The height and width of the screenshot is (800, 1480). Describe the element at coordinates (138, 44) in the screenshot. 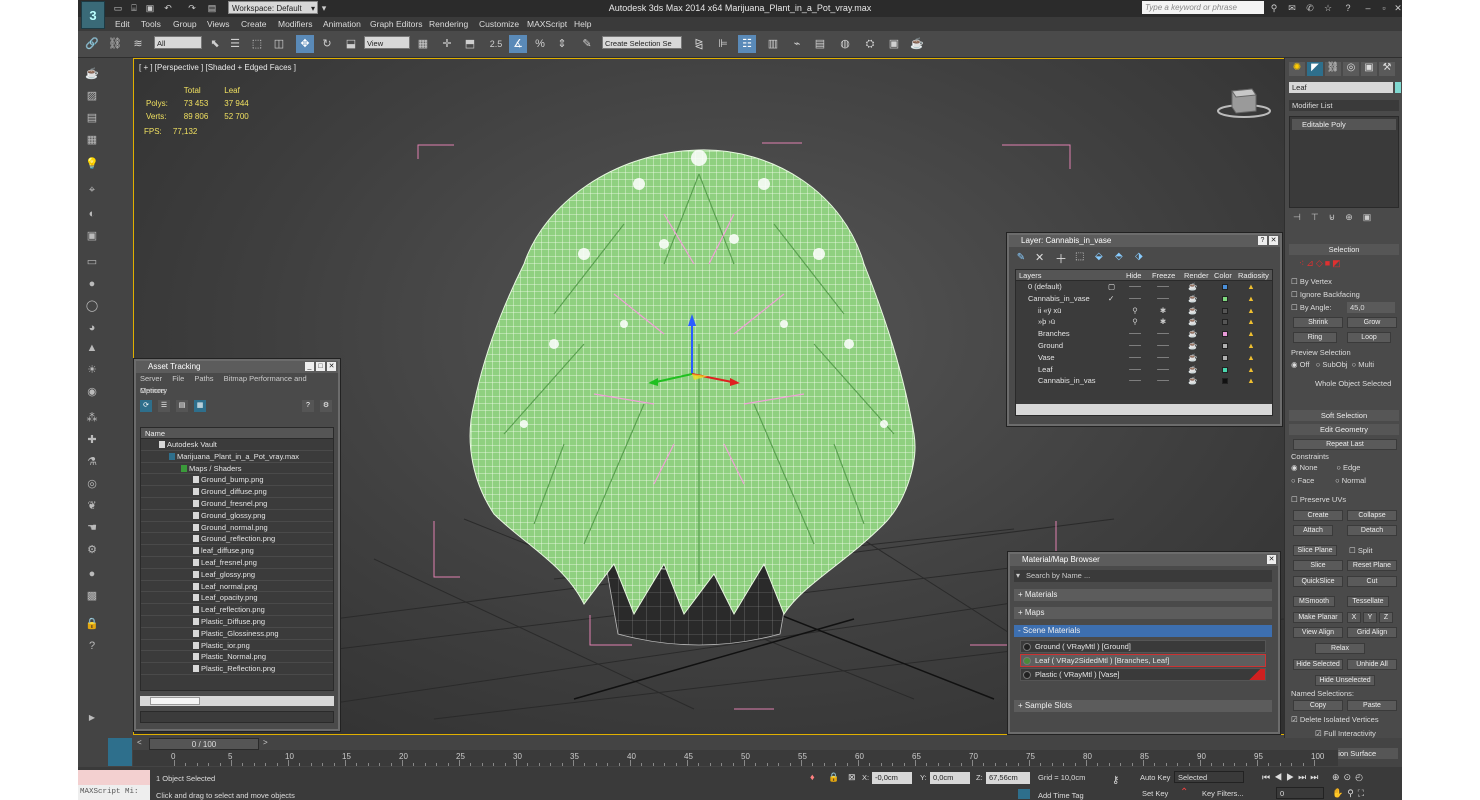

I see `bind-space-warp-icon: ≋` at that location.